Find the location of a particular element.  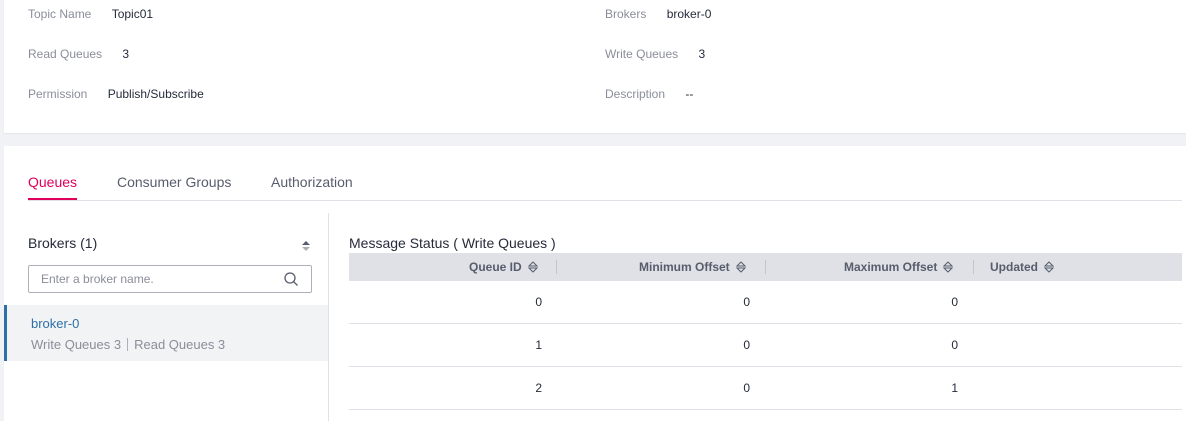

column-header-label: Maximum Offset is located at coordinates (891, 267).